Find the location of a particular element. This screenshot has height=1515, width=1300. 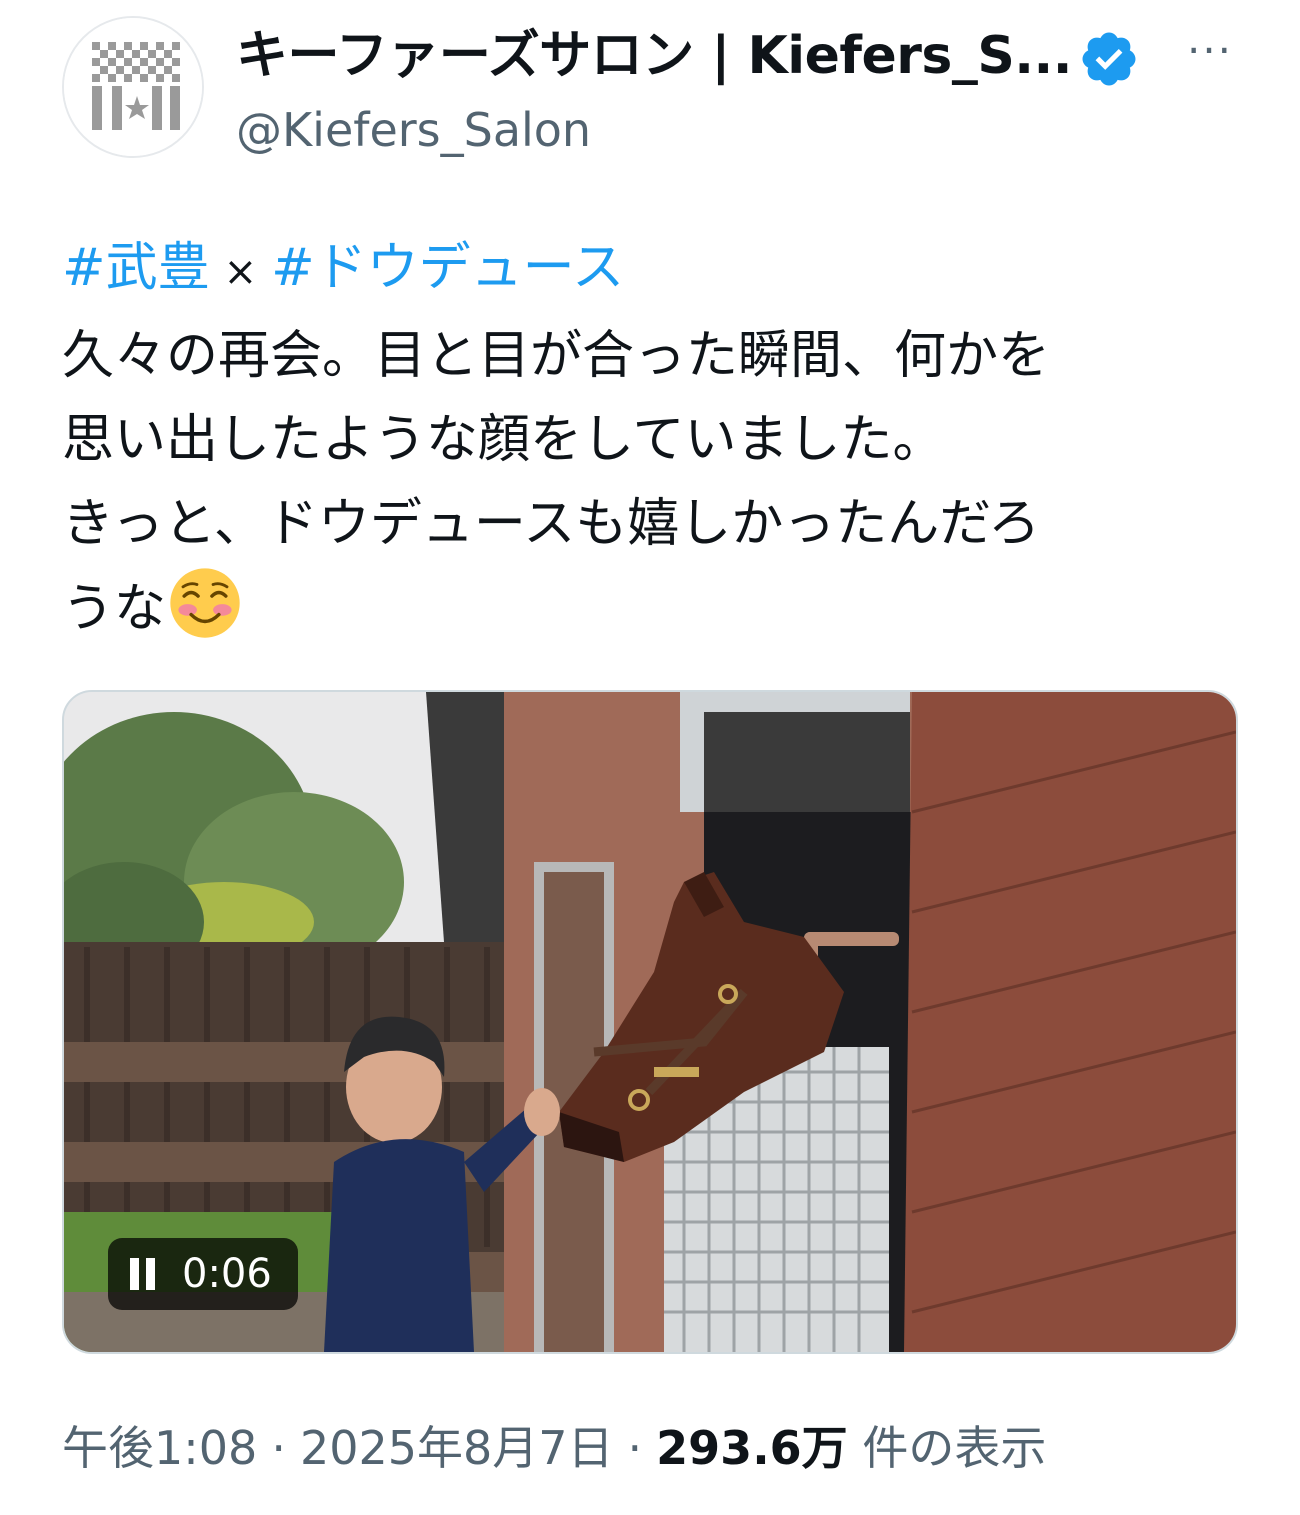

views-count: 293.6万 is located at coordinates (752, 1448).